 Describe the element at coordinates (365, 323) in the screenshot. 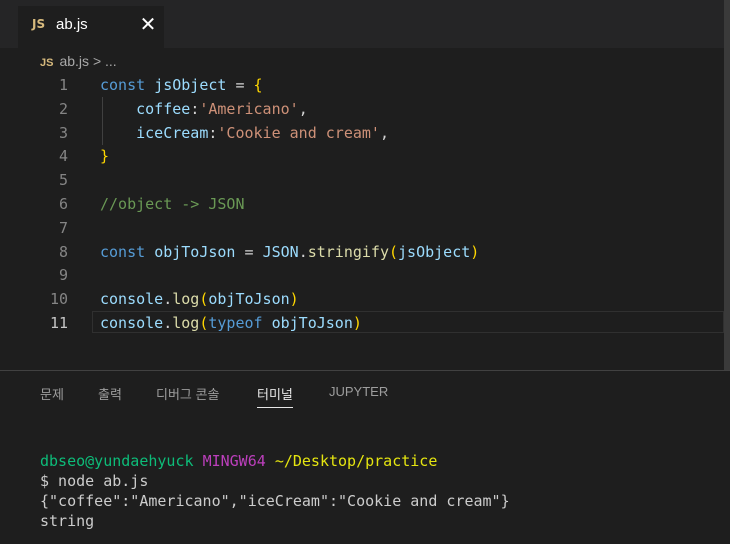

I see `code-line: 11 console.log(typeof objToJson)` at that location.